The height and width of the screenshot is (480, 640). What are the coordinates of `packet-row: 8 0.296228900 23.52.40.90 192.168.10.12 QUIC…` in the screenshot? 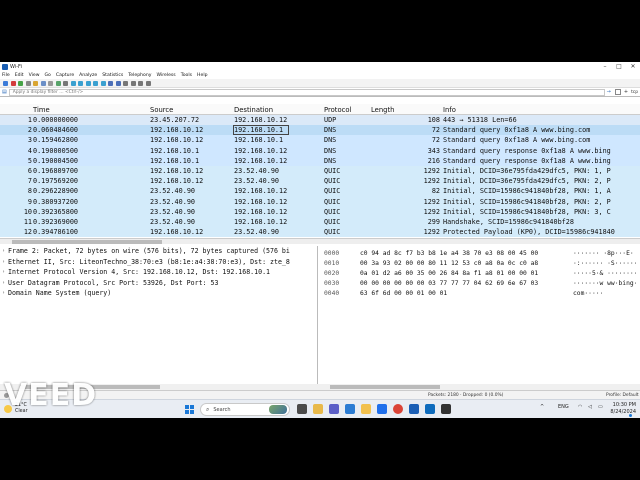 It's located at (320, 191).